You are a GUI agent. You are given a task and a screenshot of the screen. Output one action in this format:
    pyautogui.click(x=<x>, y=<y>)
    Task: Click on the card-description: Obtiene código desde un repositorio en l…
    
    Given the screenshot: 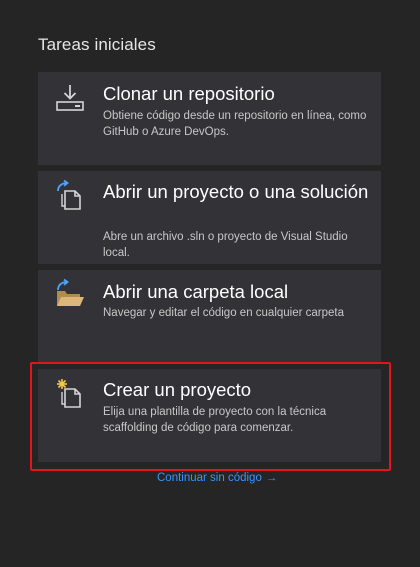 What is the action you would take?
    pyautogui.click(x=235, y=124)
    